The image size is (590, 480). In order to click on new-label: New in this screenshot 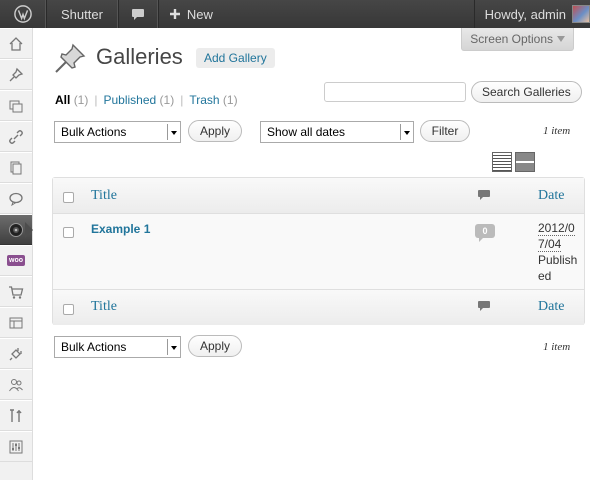, I will do `click(199, 14)`.